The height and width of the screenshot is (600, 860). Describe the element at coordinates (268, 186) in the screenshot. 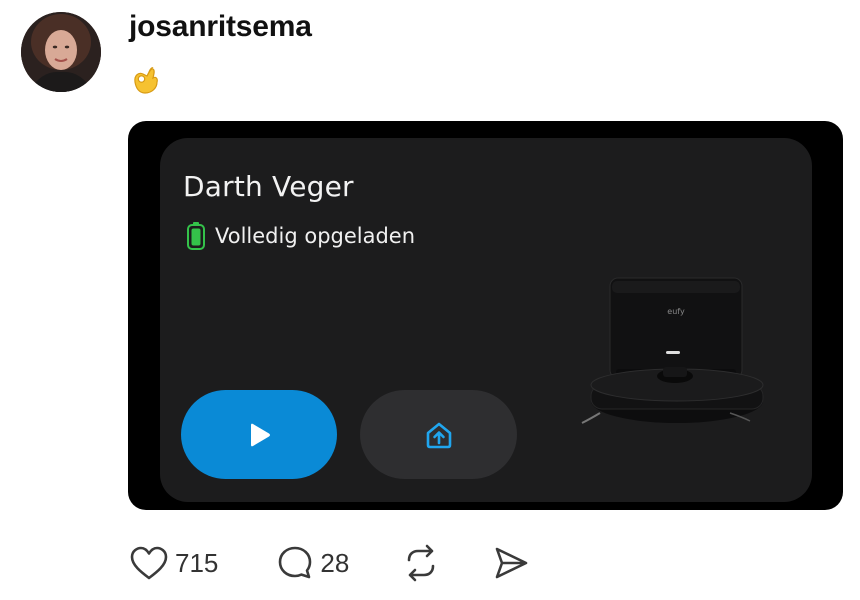

I see `device-name: Darth Veger` at that location.